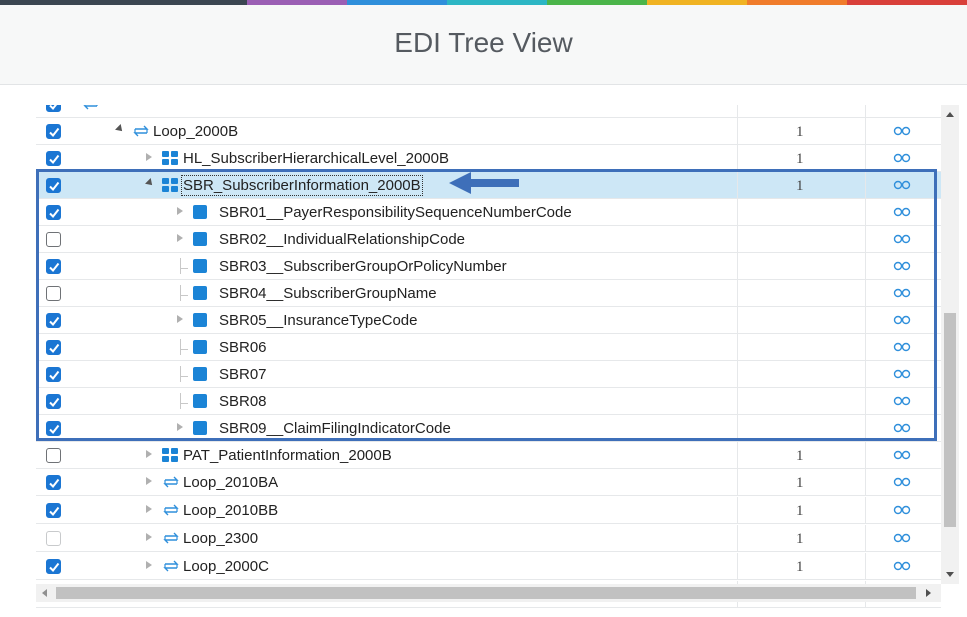 Image resolution: width=967 pixels, height=617 pixels. Describe the element at coordinates (488, 455) in the screenshot. I see `tree-row: PAT_PatientInformation_2000B 1` at that location.